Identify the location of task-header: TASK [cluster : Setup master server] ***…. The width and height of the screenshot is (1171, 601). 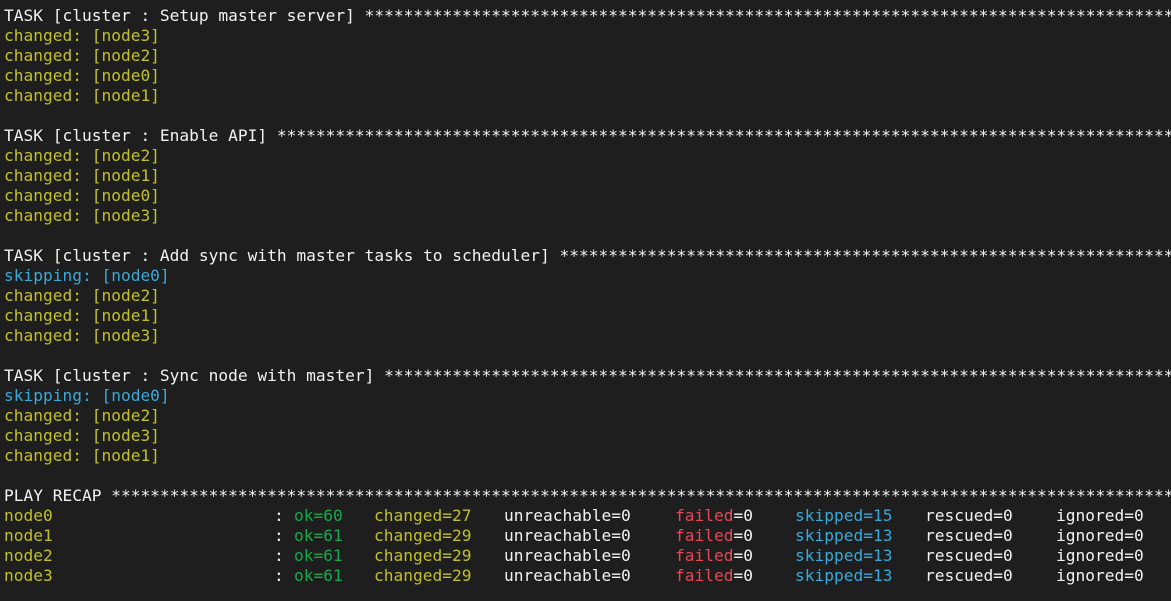
(587, 15).